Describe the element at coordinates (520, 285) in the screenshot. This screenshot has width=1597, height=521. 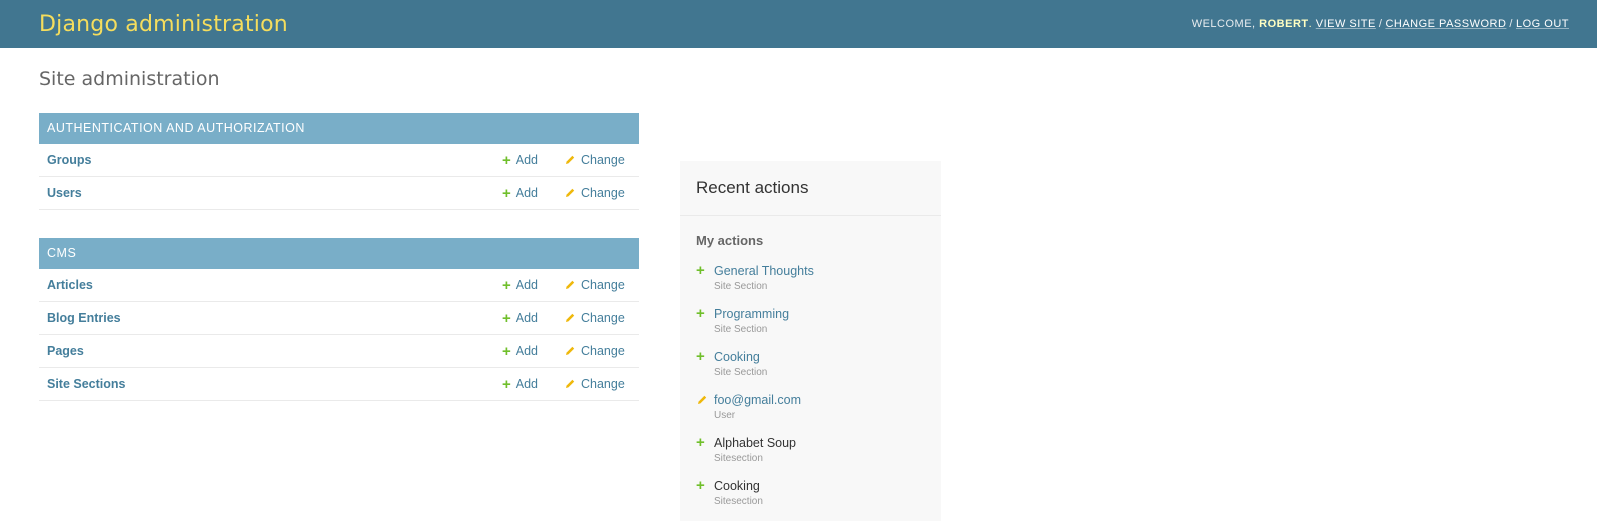
I see `add-link-articles: + Add` at that location.